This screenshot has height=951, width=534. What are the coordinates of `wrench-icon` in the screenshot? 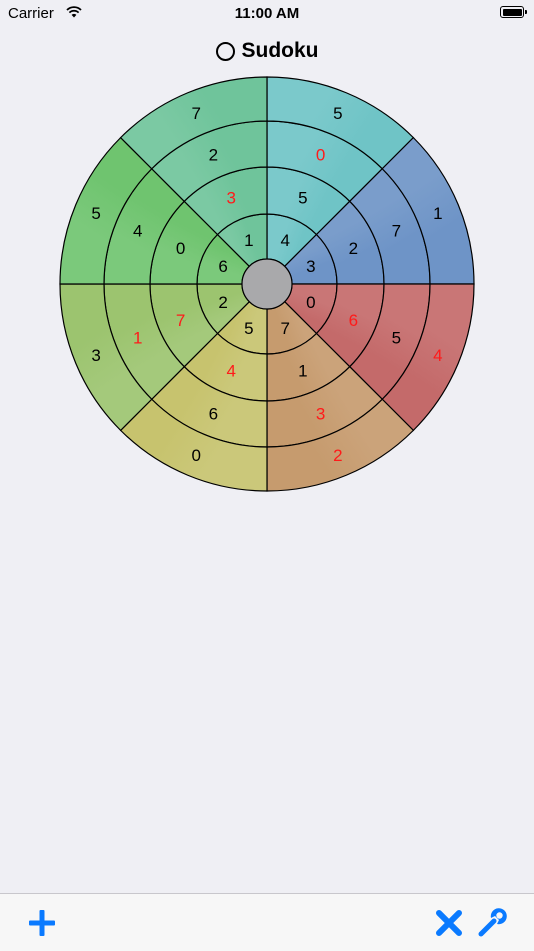 It's located at (492, 922).